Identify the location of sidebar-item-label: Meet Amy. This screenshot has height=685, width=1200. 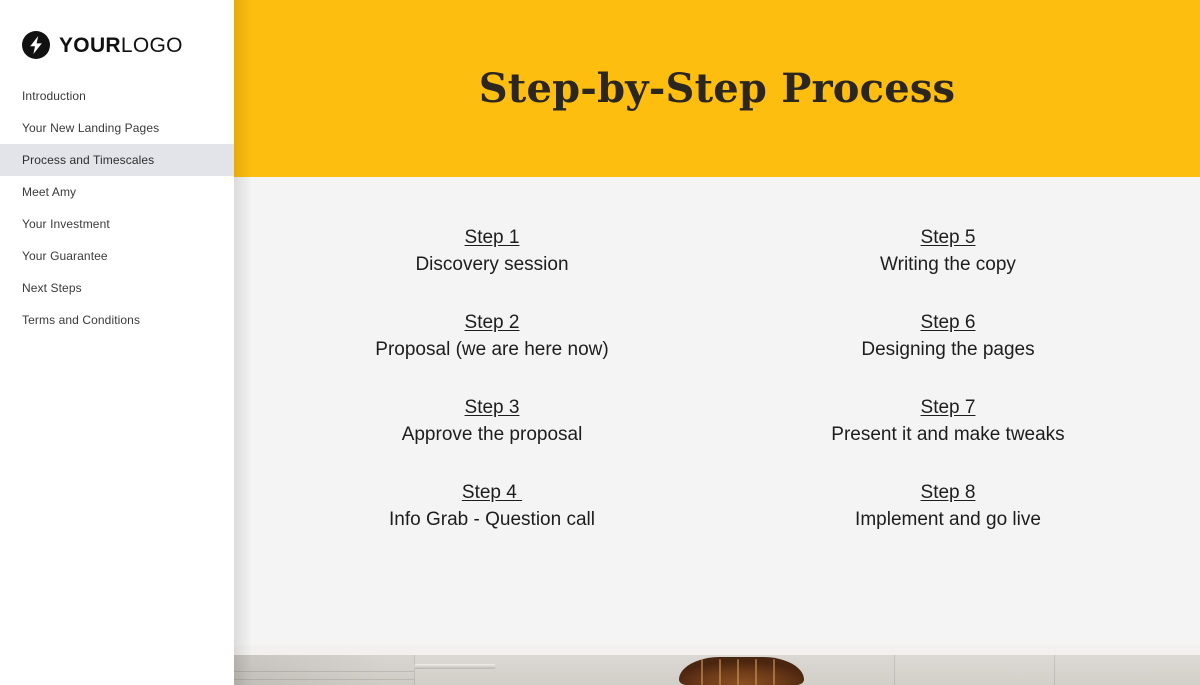
(49, 192).